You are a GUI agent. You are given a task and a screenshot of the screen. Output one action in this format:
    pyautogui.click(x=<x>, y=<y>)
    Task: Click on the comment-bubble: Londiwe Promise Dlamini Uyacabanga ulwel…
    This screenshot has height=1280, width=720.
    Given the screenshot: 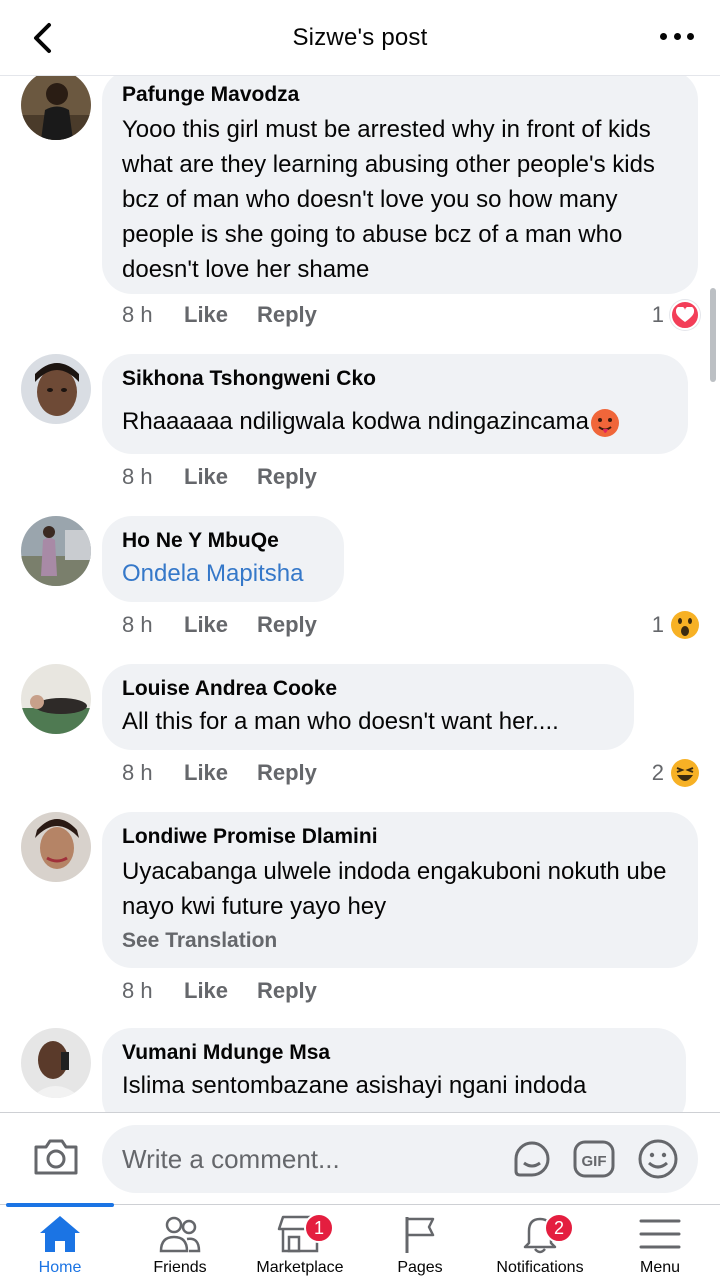 What is the action you would take?
    pyautogui.click(x=400, y=890)
    